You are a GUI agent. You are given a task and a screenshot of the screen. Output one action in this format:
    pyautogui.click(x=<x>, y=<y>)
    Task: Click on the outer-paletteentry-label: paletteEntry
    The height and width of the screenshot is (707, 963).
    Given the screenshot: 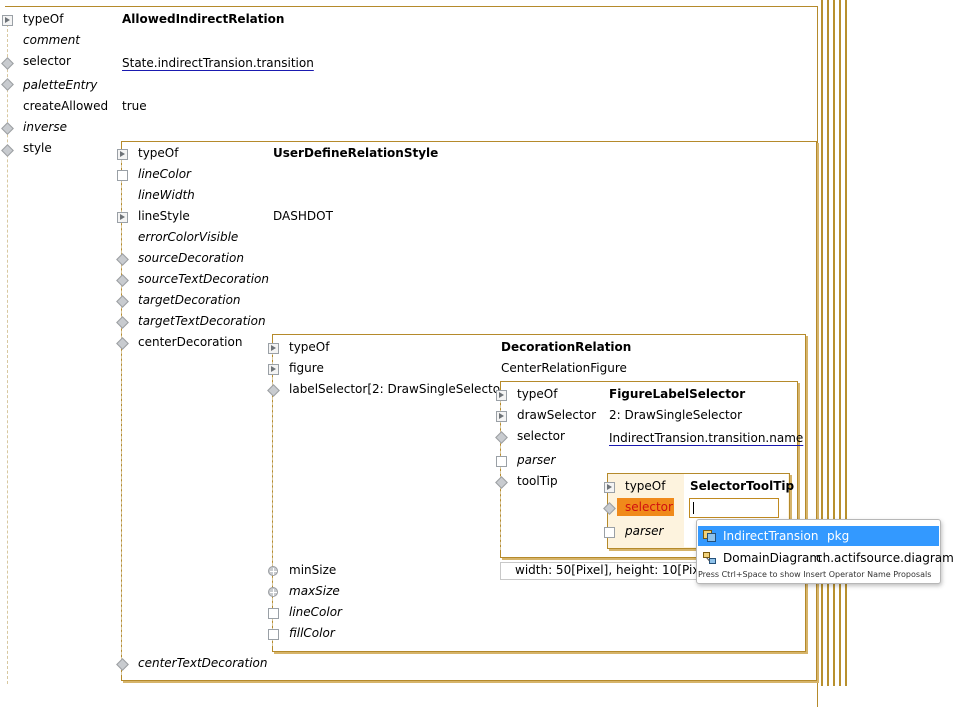 What is the action you would take?
    pyautogui.click(x=60, y=85)
    